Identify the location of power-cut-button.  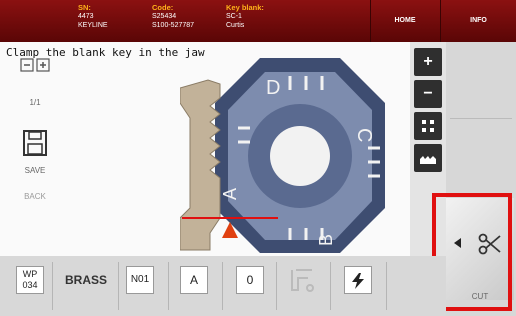
(358, 280).